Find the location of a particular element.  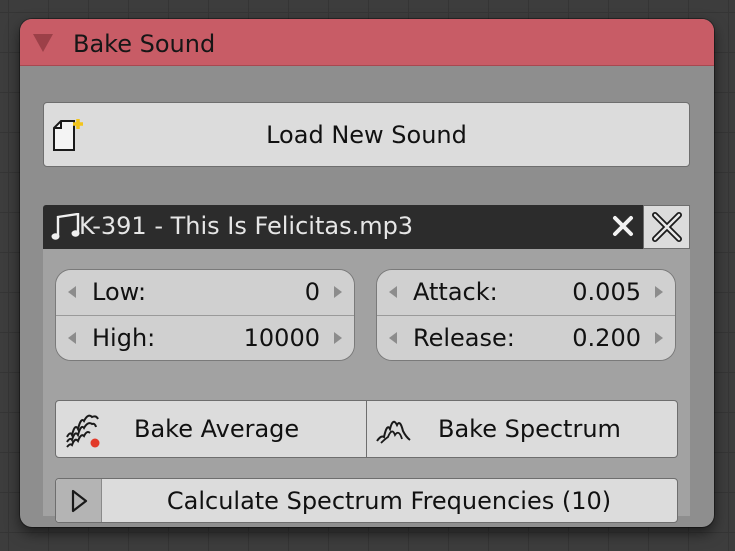

load-new-sound-button: Load New Sound is located at coordinates (366, 134).